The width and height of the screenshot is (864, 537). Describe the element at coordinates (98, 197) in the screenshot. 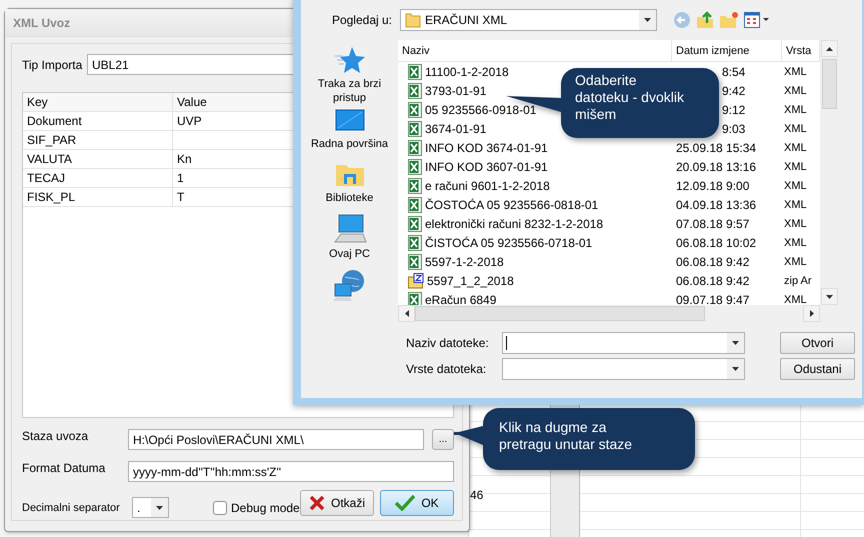

I see `table-cell: FISK_PL` at that location.